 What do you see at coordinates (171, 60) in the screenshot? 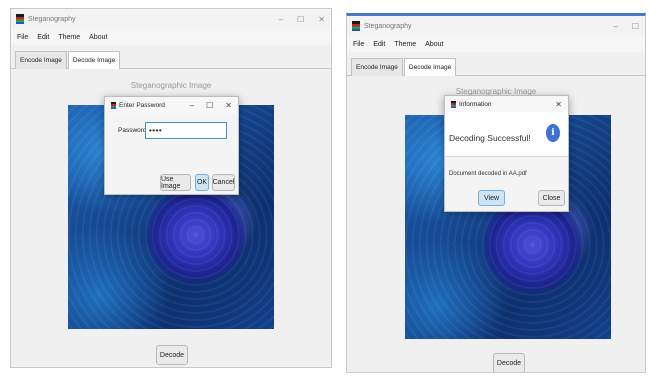
I see `left-tab-bar: Encode Image Decode Image` at bounding box center [171, 60].